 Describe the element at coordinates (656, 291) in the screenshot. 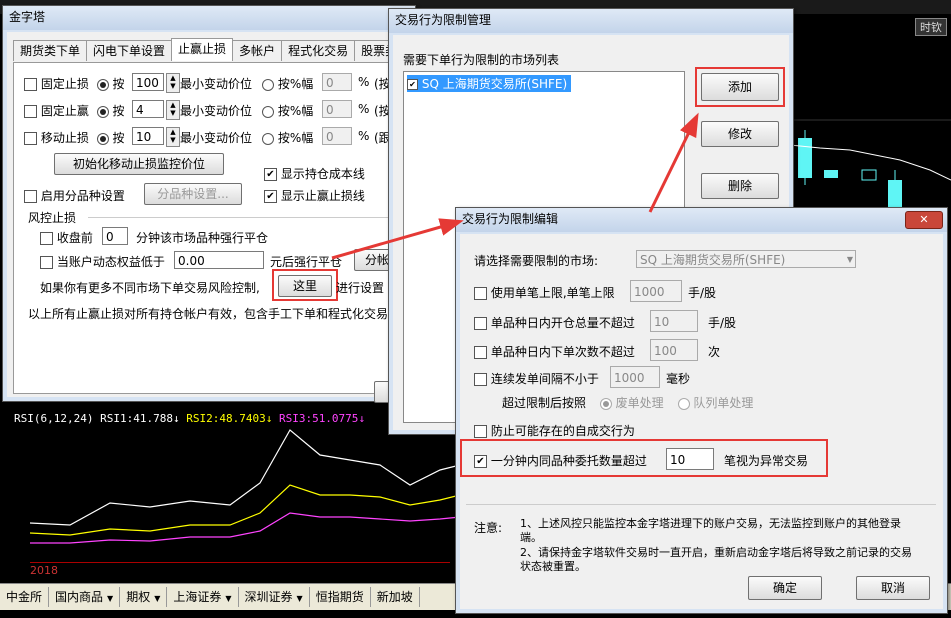

I see `order-limit-input: 1000` at that location.